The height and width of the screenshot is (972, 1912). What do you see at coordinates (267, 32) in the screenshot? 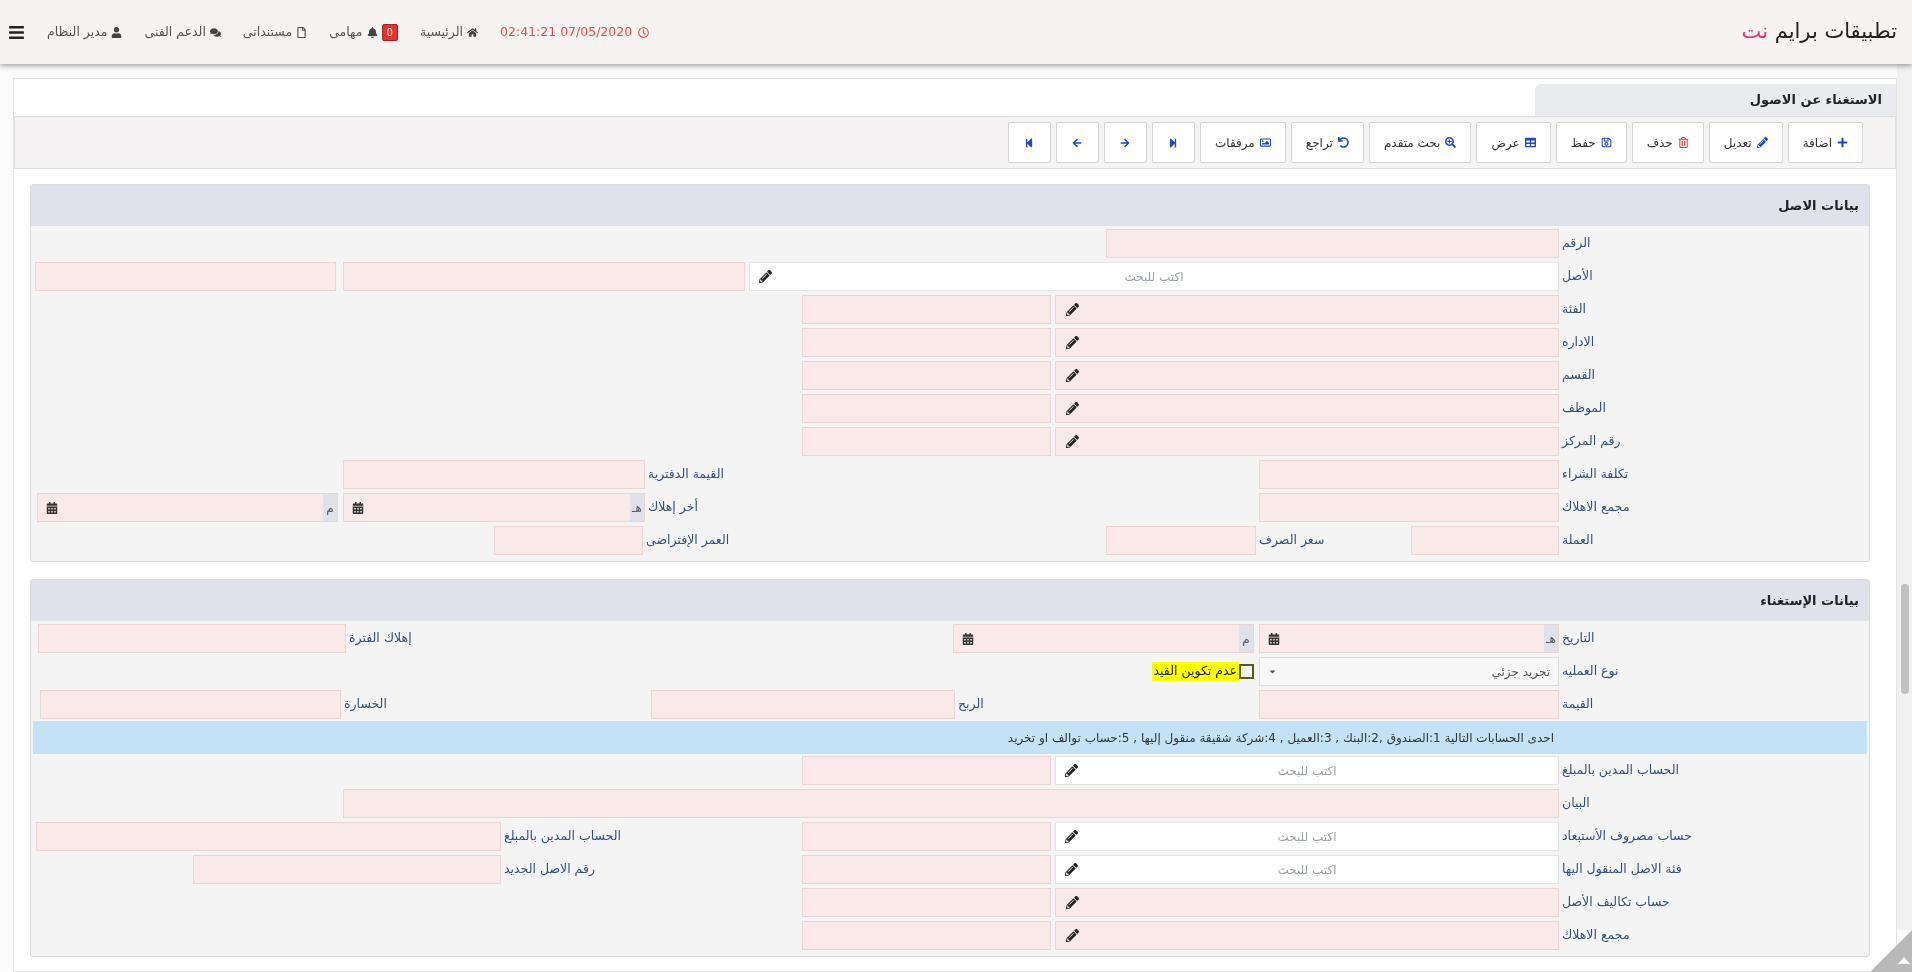
I see `nav-link: مستنداتى` at bounding box center [267, 32].